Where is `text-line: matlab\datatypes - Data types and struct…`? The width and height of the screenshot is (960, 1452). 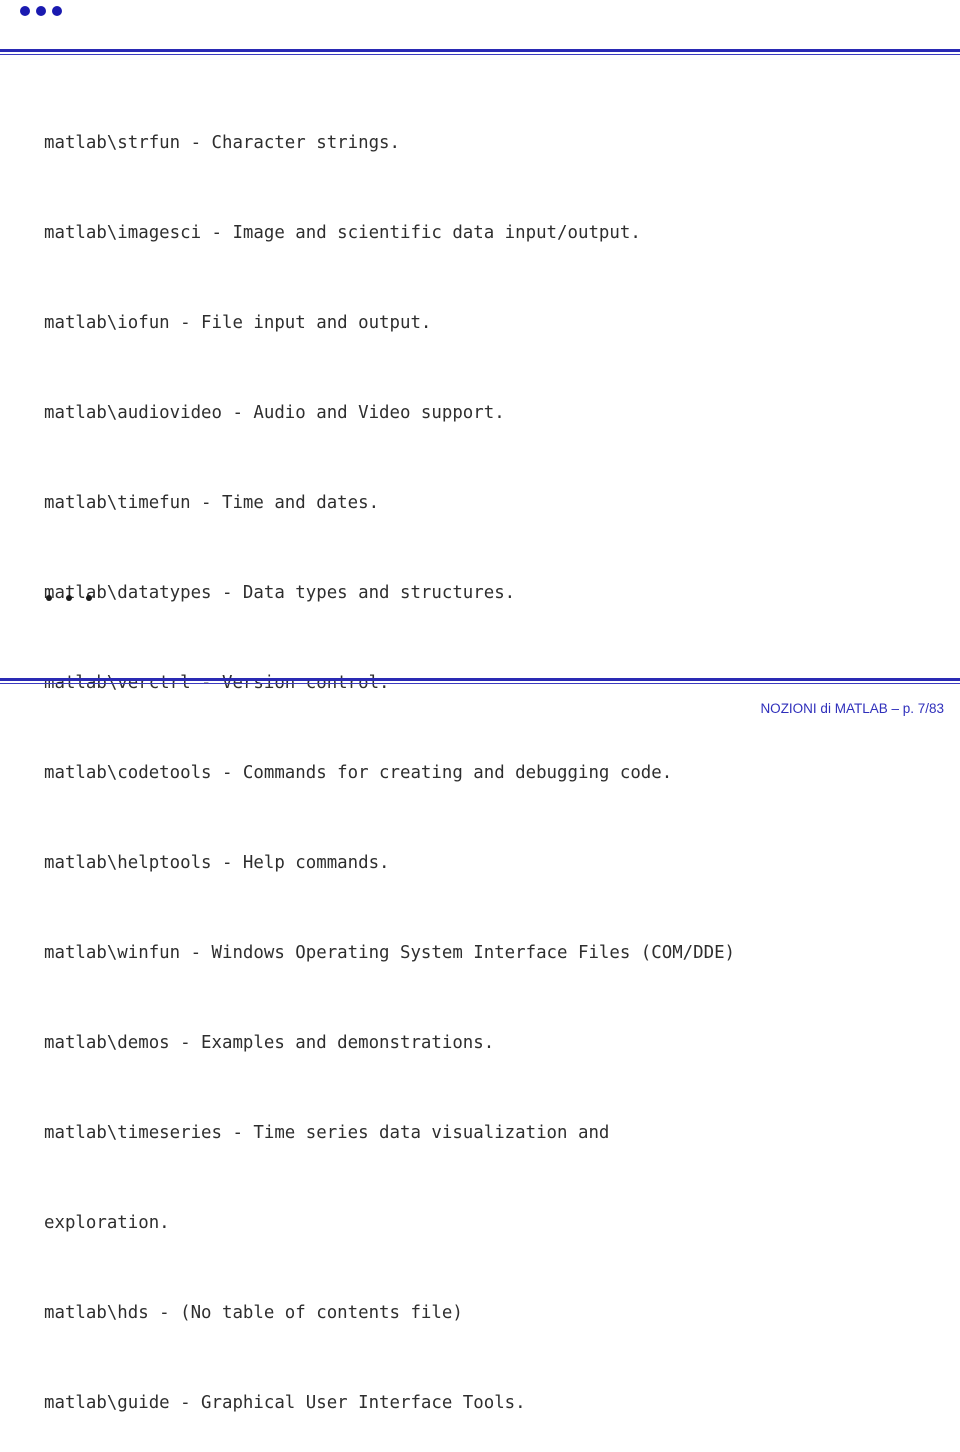
text-line: matlab\datatypes - Data types and struct… is located at coordinates (280, 593).